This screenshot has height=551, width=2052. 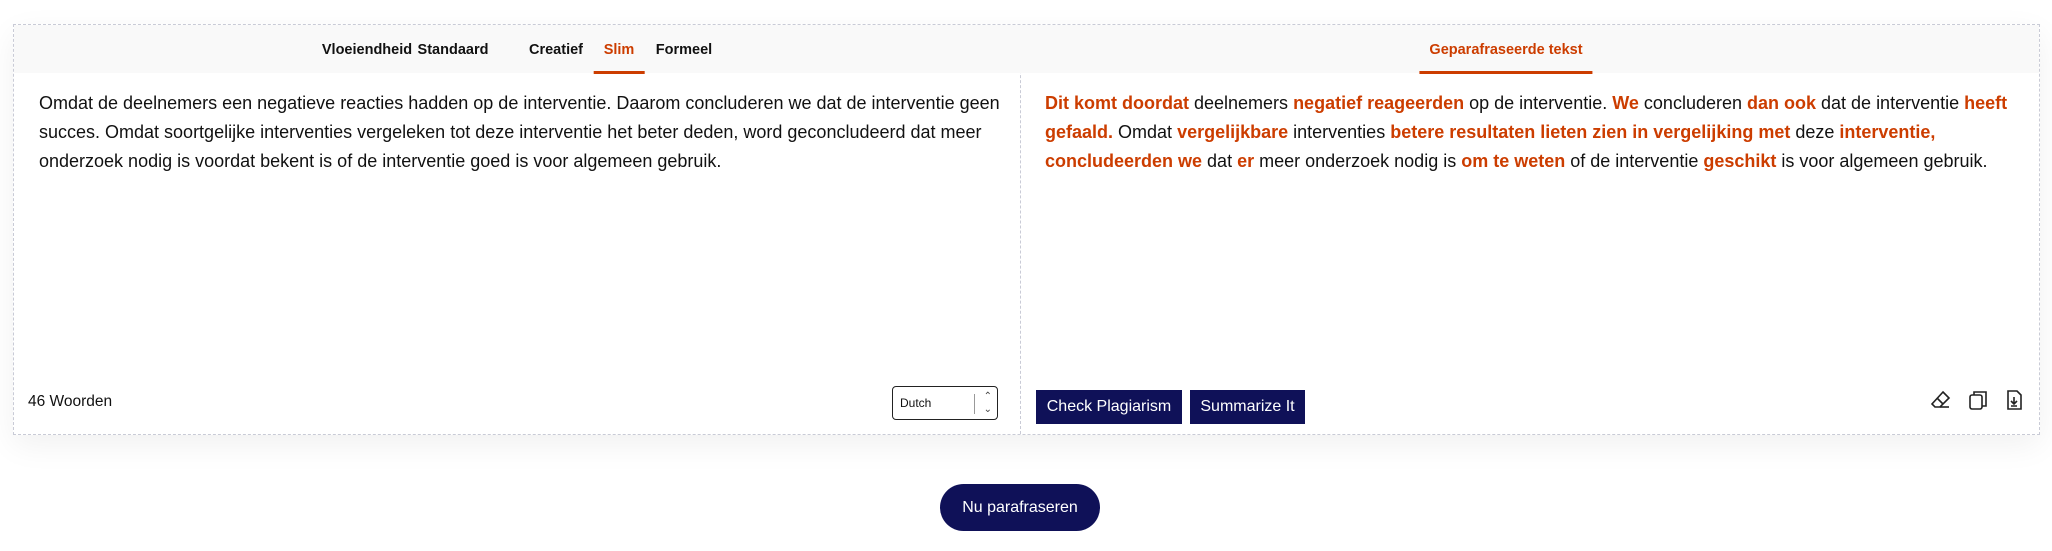 What do you see at coordinates (1145, 132) in the screenshot?
I see `unchanged-text: Omdat` at bounding box center [1145, 132].